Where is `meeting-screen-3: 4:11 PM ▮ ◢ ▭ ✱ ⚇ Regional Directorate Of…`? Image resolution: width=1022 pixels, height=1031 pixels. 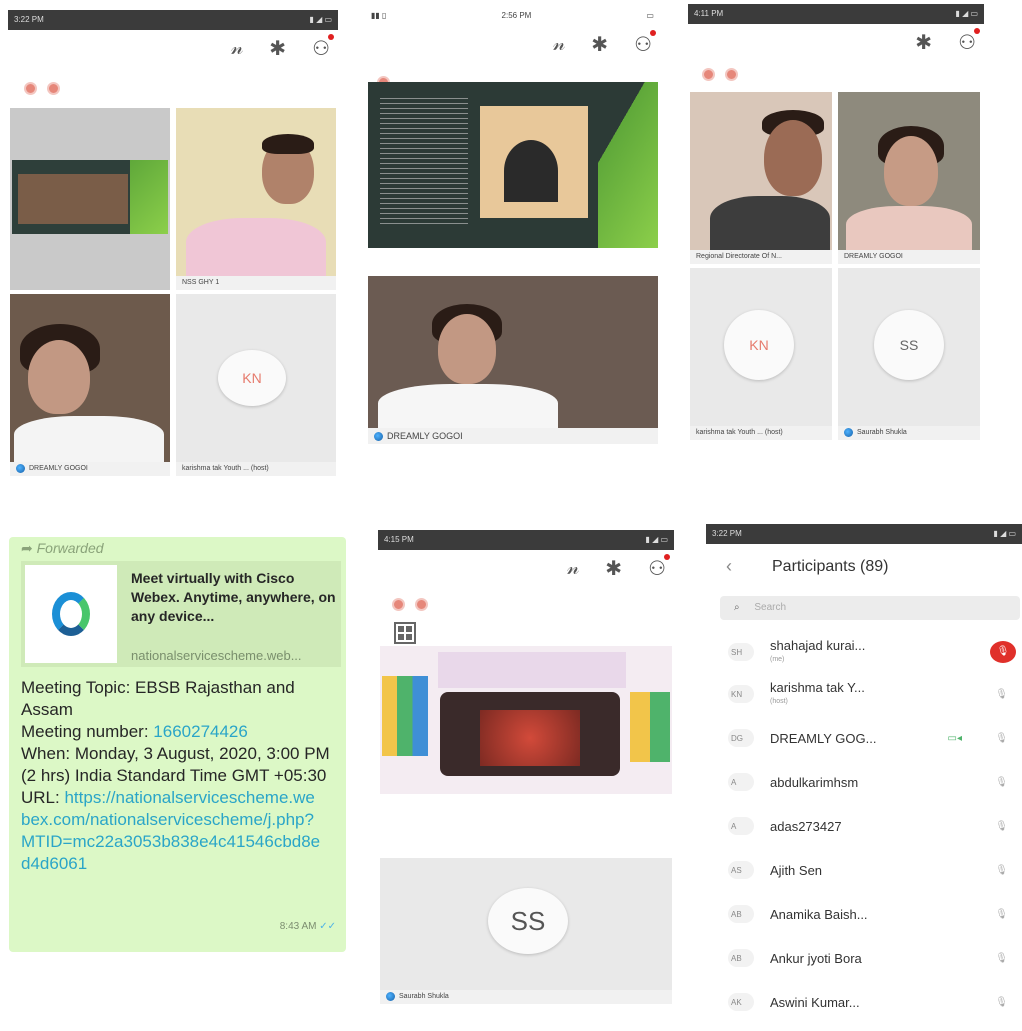
meeting-screen-3: 4:11 PM ▮ ◢ ▭ ✱ ⚇ Regional Directorate Of… is located at coordinates (836, 224).